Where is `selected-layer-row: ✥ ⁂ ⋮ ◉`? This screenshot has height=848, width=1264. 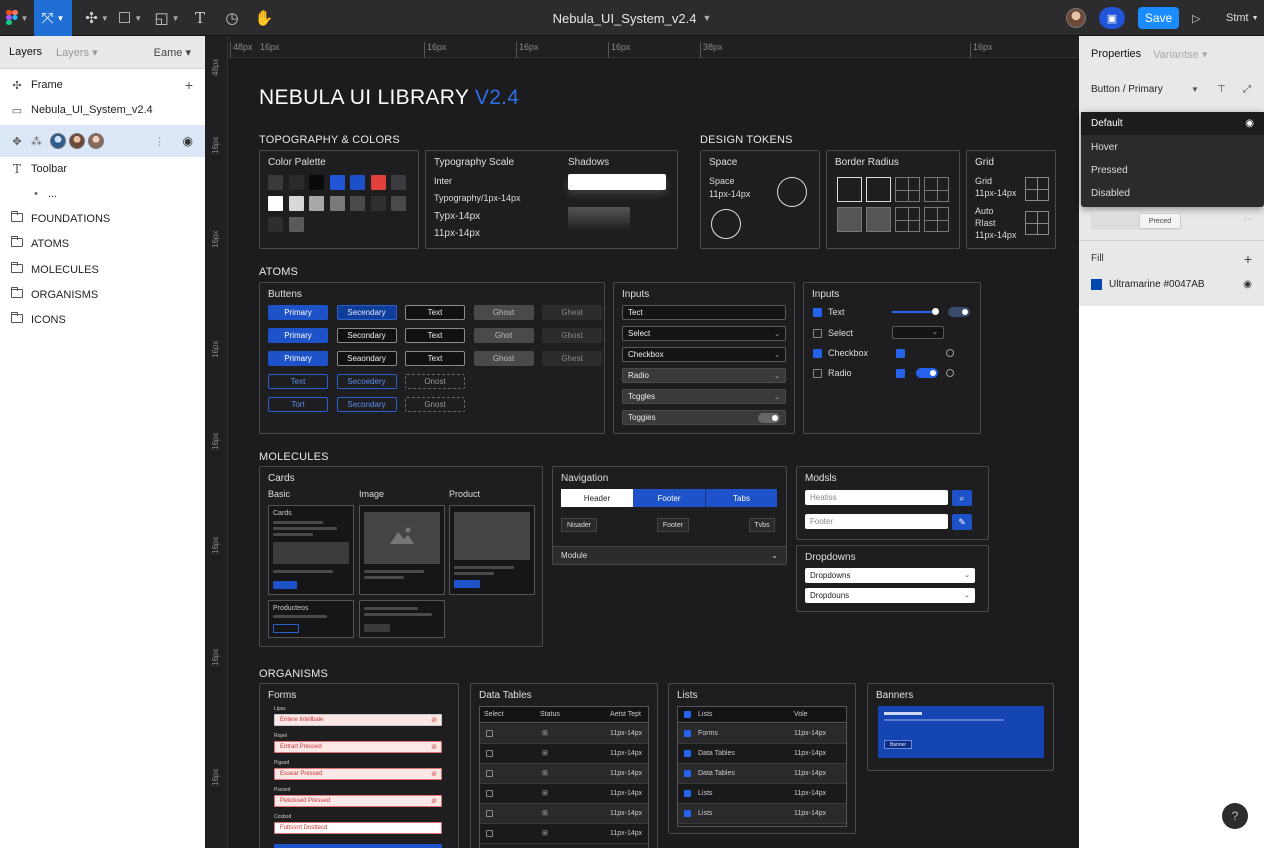
selected-layer-row: ✥ ⁂ ⋮ ◉ is located at coordinates (102, 141).